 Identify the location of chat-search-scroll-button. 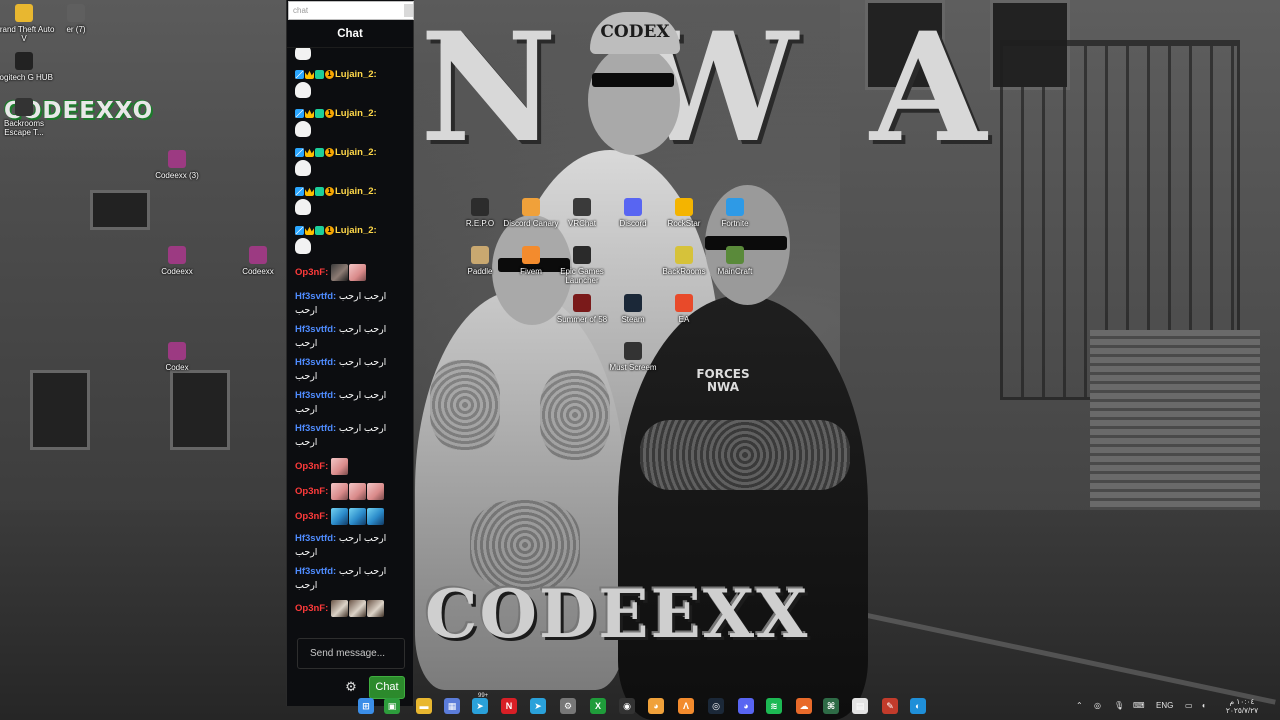
(408, 10).